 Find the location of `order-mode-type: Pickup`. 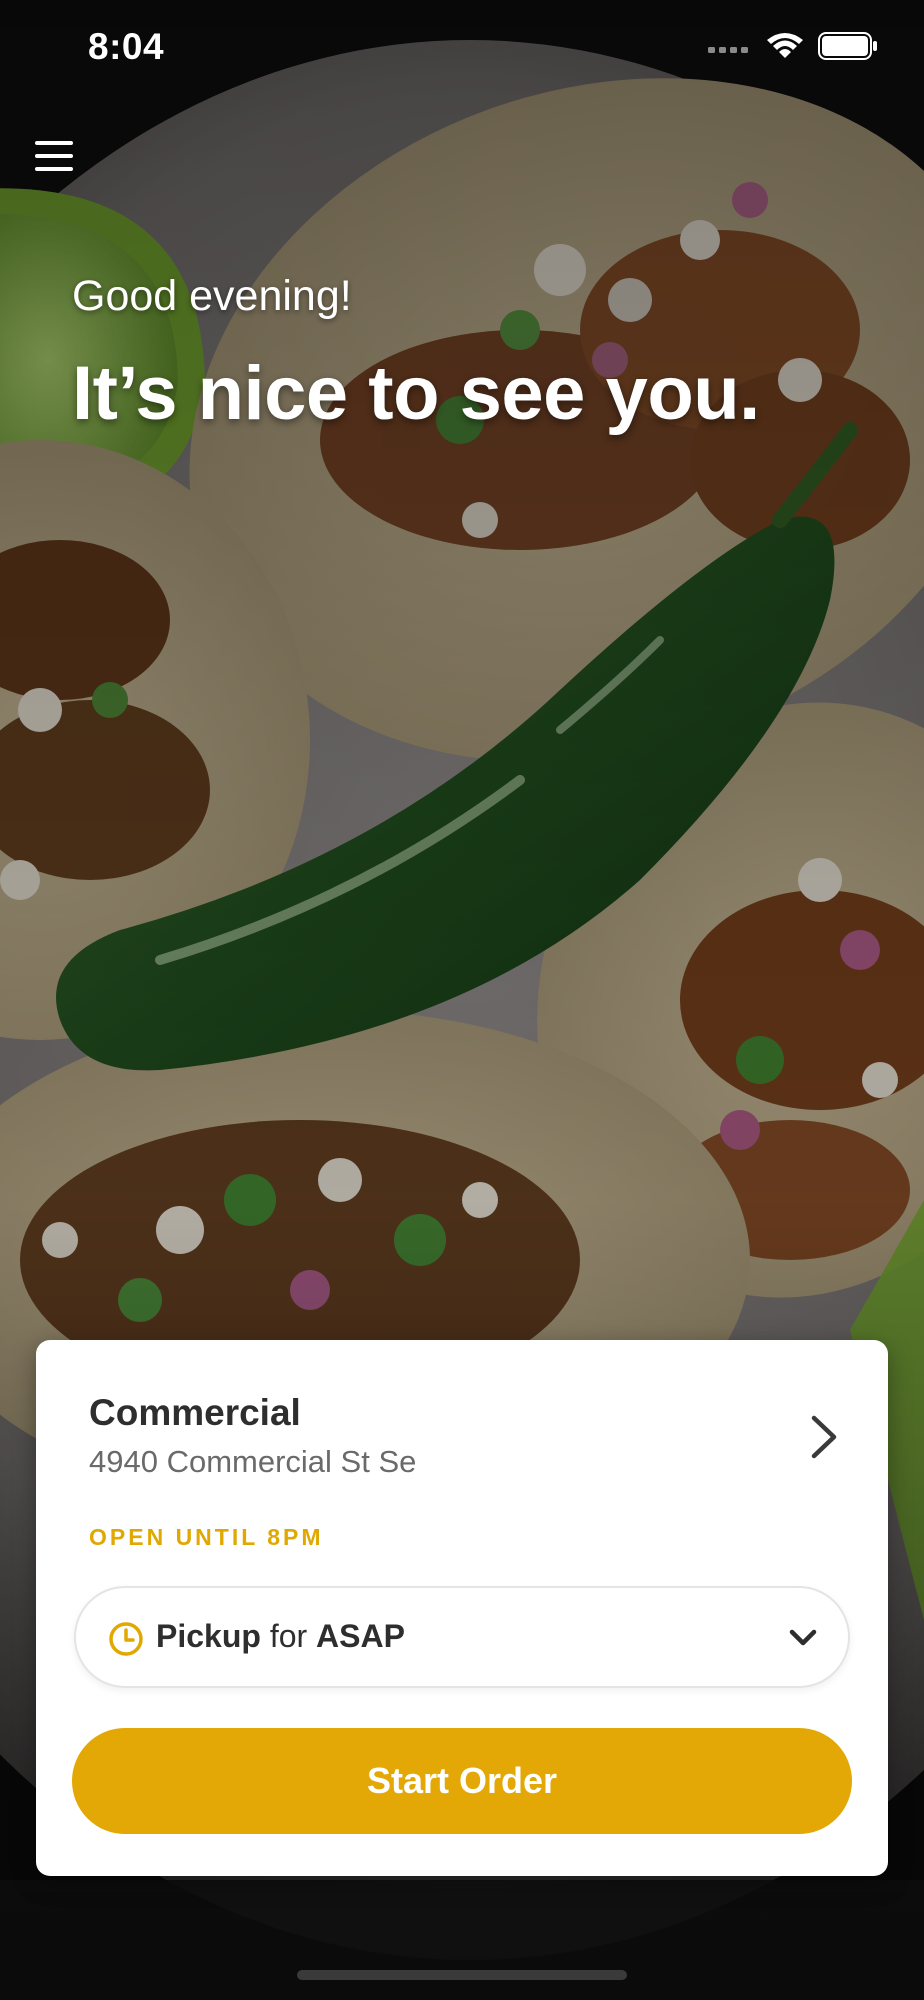

order-mode-type: Pickup is located at coordinates (208, 1636).